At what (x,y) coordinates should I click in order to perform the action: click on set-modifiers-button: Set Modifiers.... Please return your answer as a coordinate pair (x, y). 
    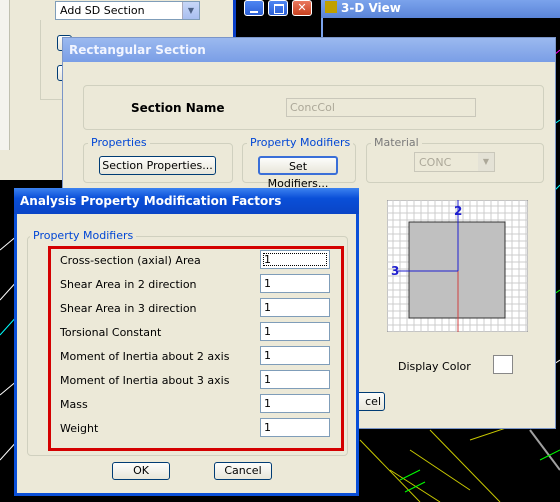
    Looking at the image, I should click on (298, 173).